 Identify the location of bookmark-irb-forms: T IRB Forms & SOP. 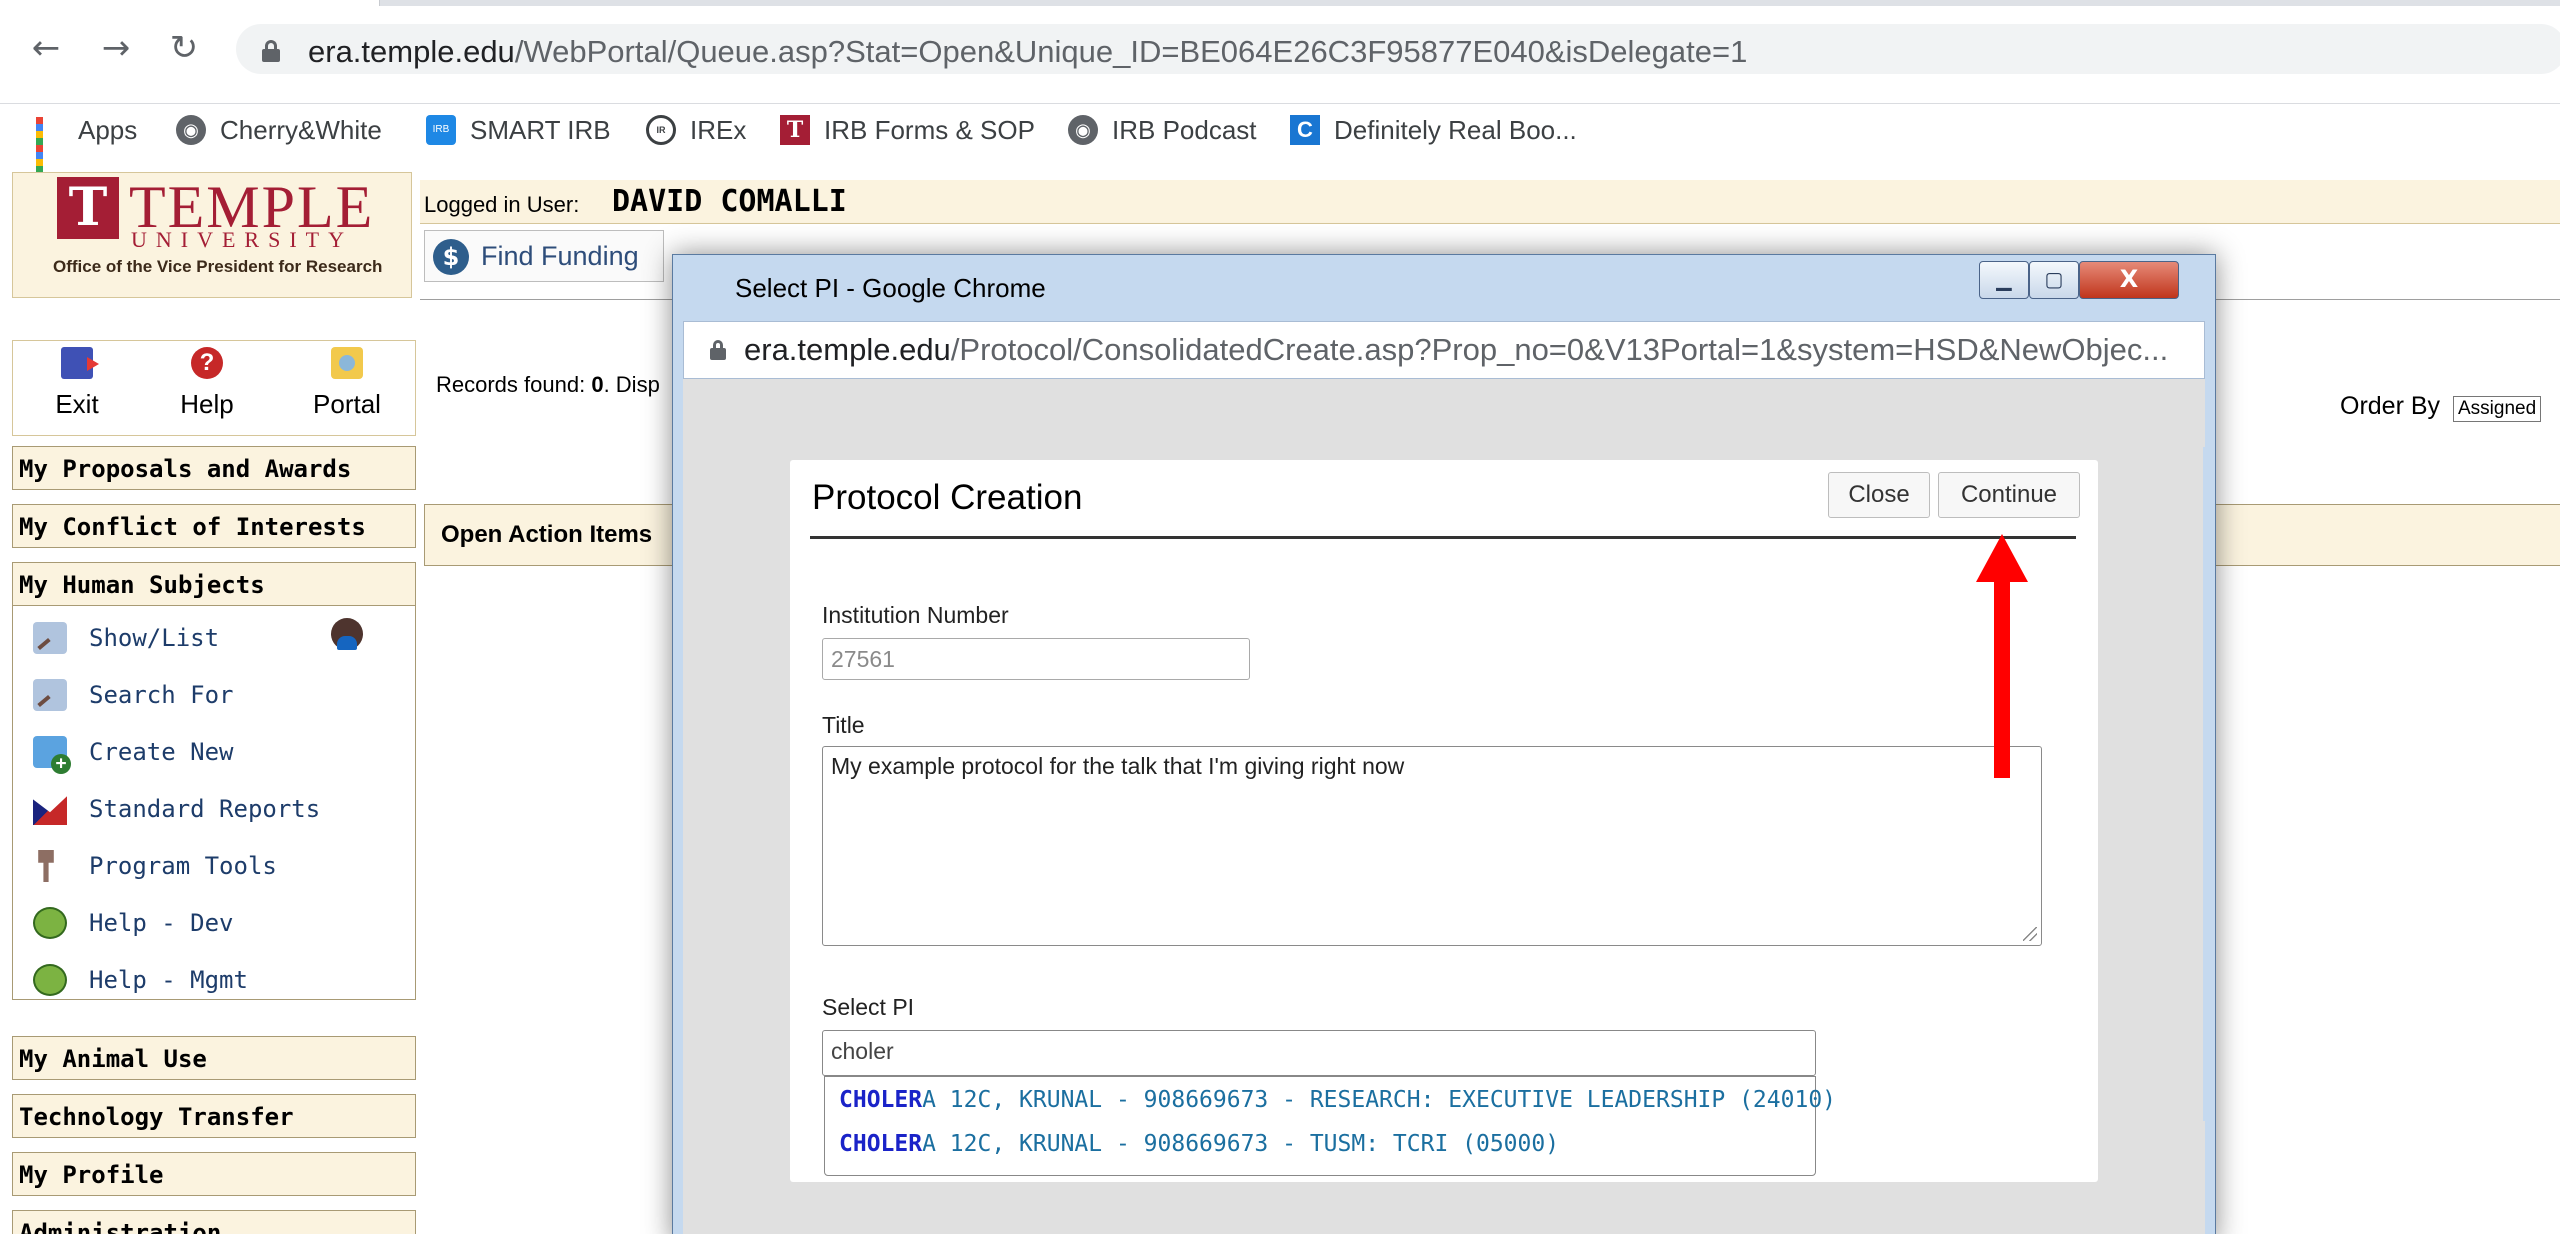
(907, 130).